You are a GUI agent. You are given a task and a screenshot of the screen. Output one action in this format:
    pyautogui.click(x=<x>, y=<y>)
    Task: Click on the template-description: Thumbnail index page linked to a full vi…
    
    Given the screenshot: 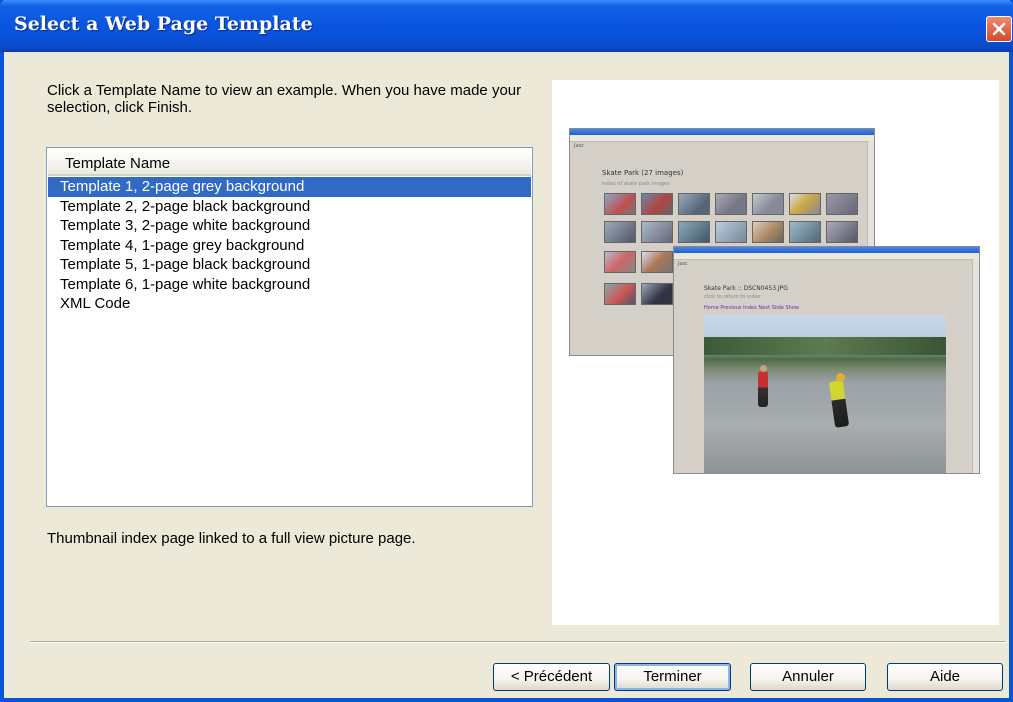 What is the action you would take?
    pyautogui.click(x=231, y=538)
    